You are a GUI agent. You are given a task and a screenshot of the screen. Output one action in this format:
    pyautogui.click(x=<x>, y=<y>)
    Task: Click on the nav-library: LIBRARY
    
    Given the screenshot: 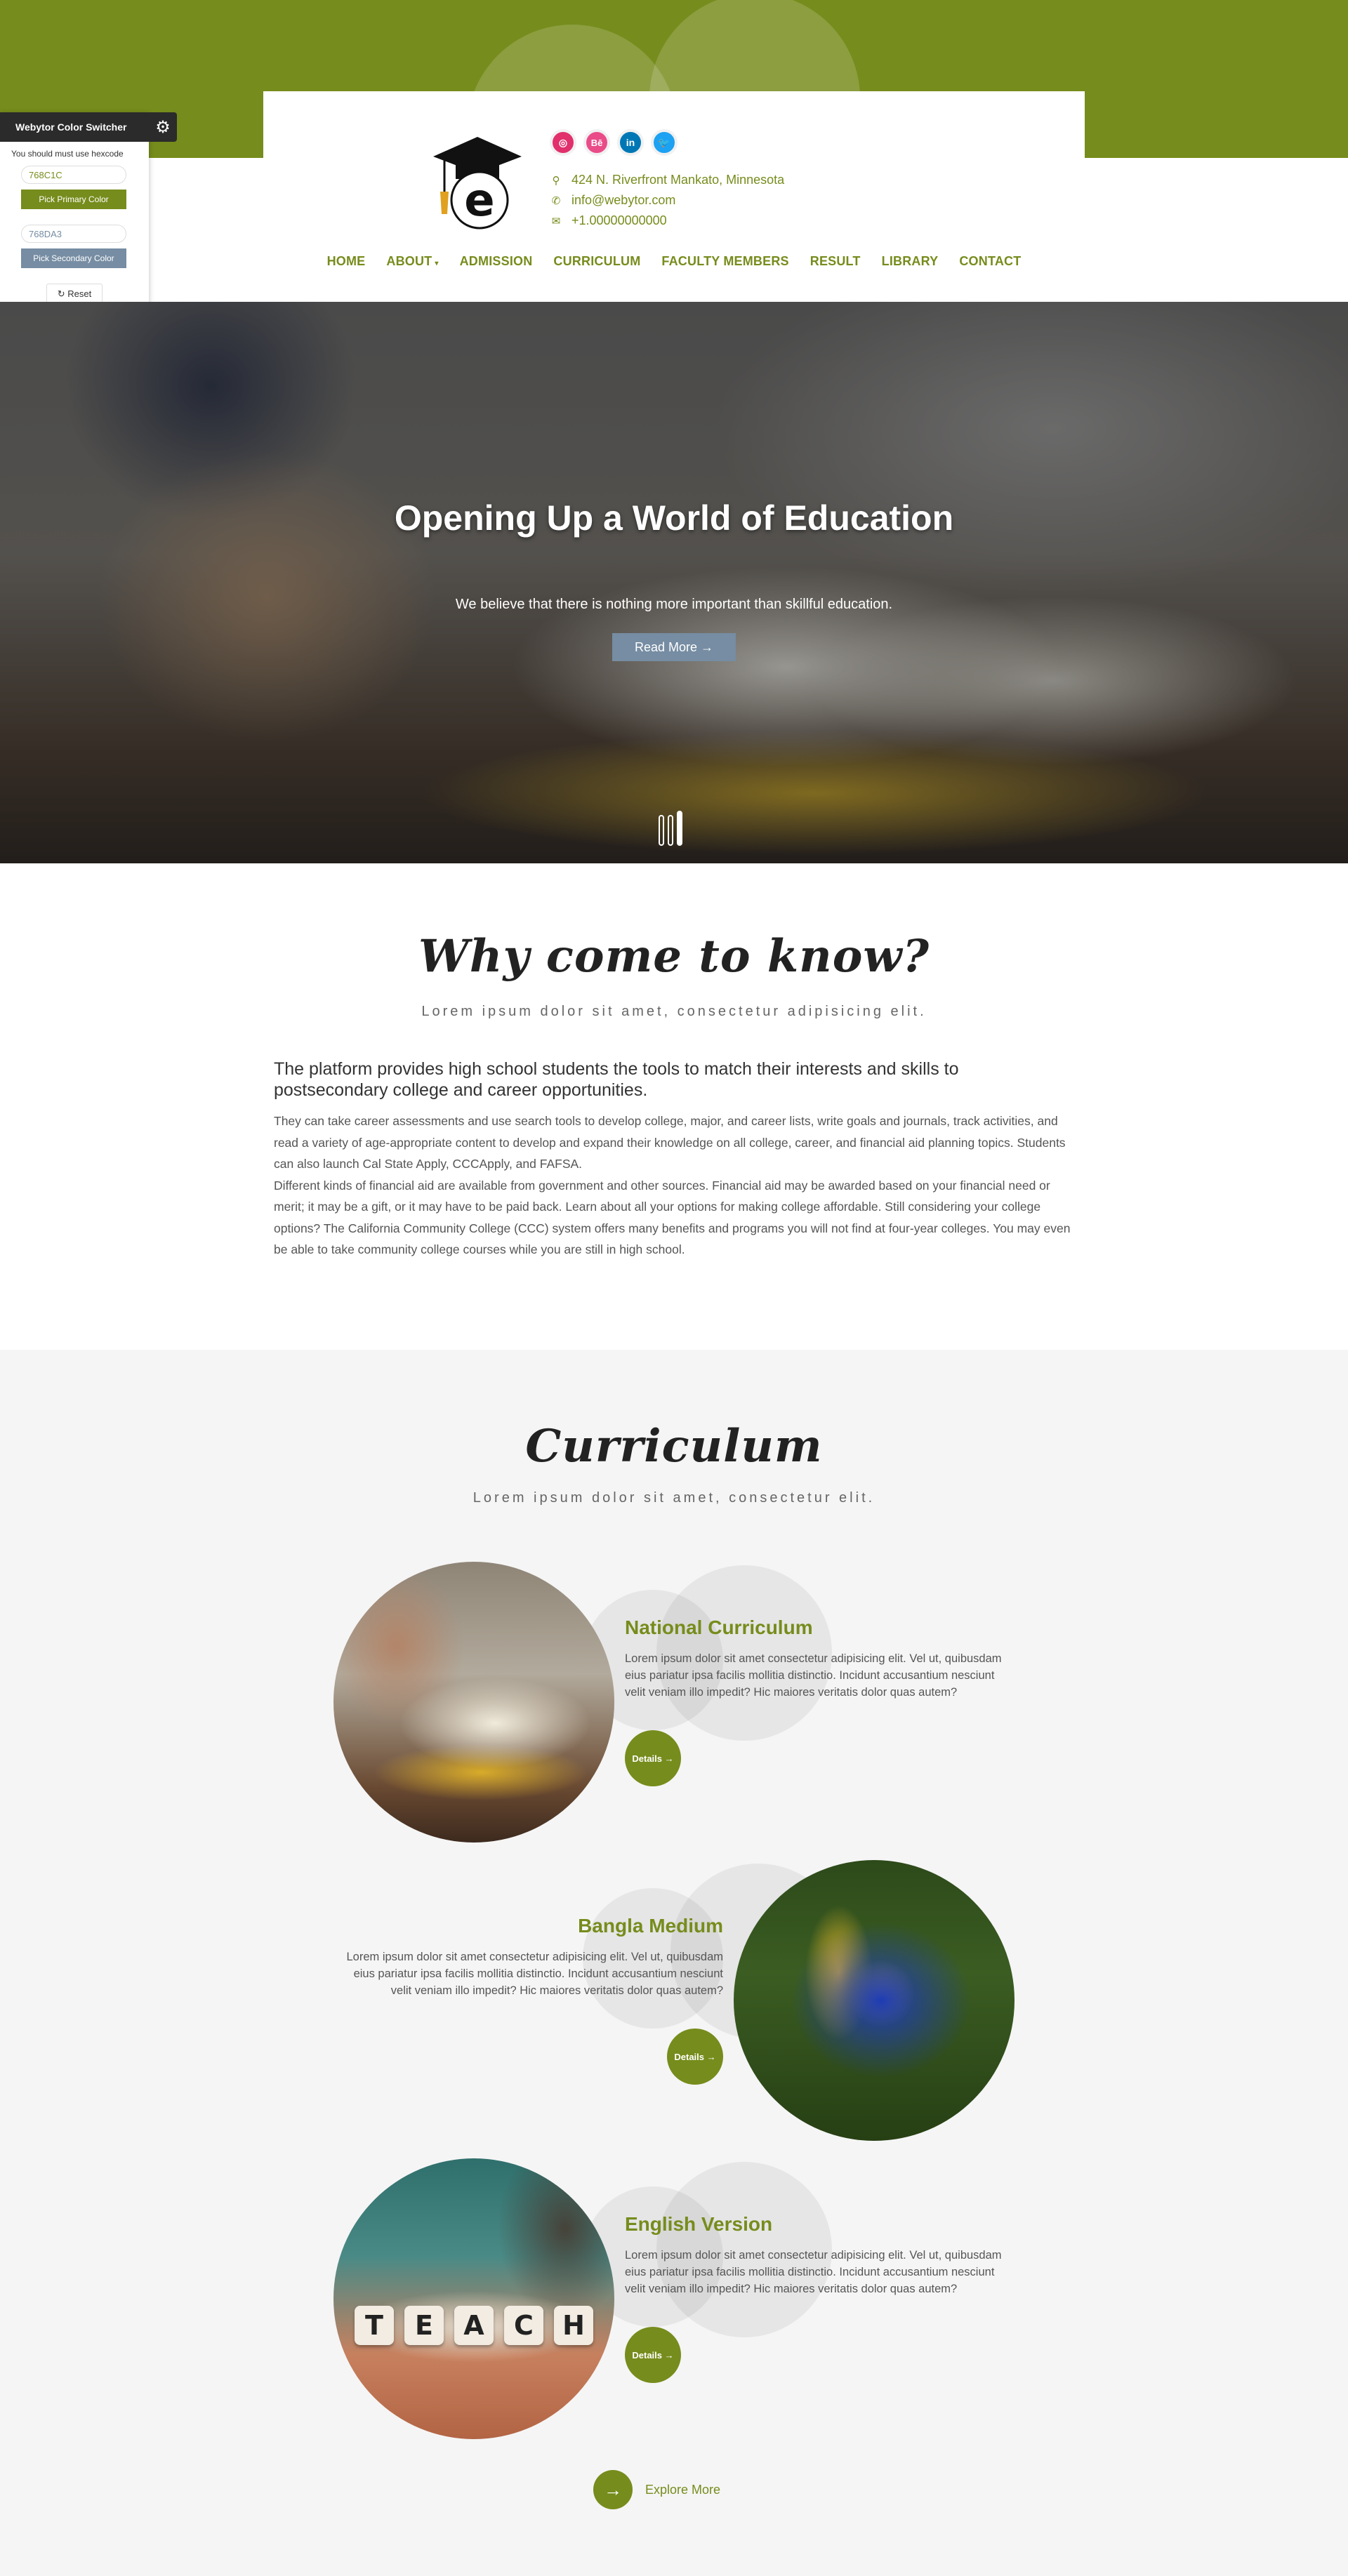 What is the action you would take?
    pyautogui.click(x=910, y=262)
    